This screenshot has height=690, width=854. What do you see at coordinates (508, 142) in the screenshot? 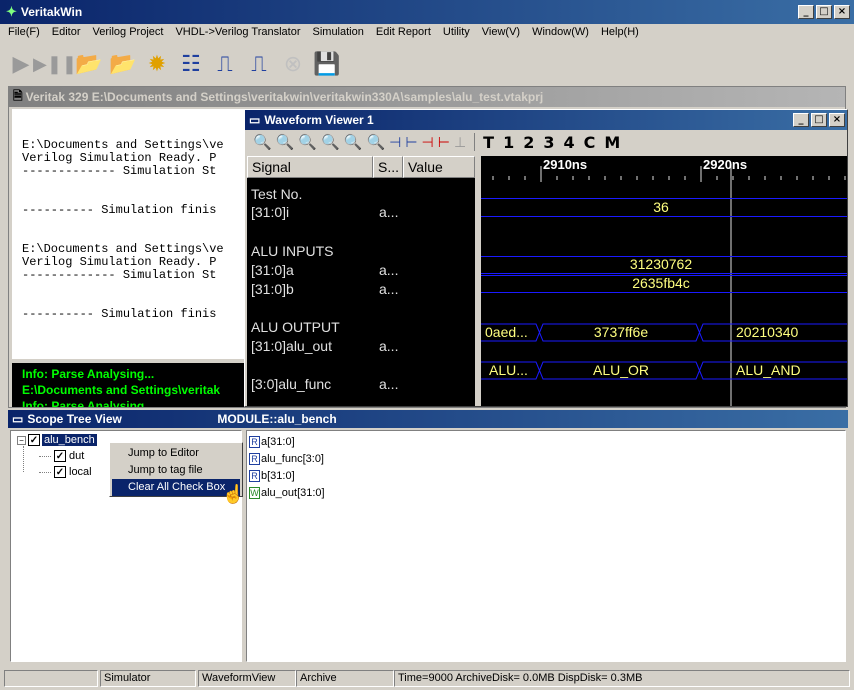
I see `marker-button: 1` at bounding box center [508, 142].